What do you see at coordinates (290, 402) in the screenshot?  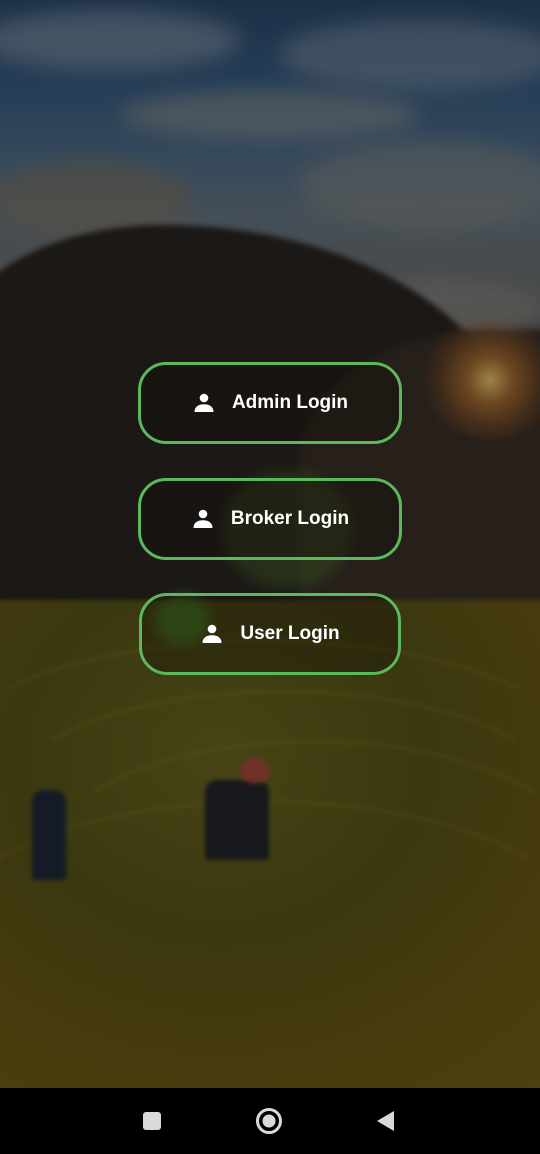 I see `admin-login-label: Admin Login` at bounding box center [290, 402].